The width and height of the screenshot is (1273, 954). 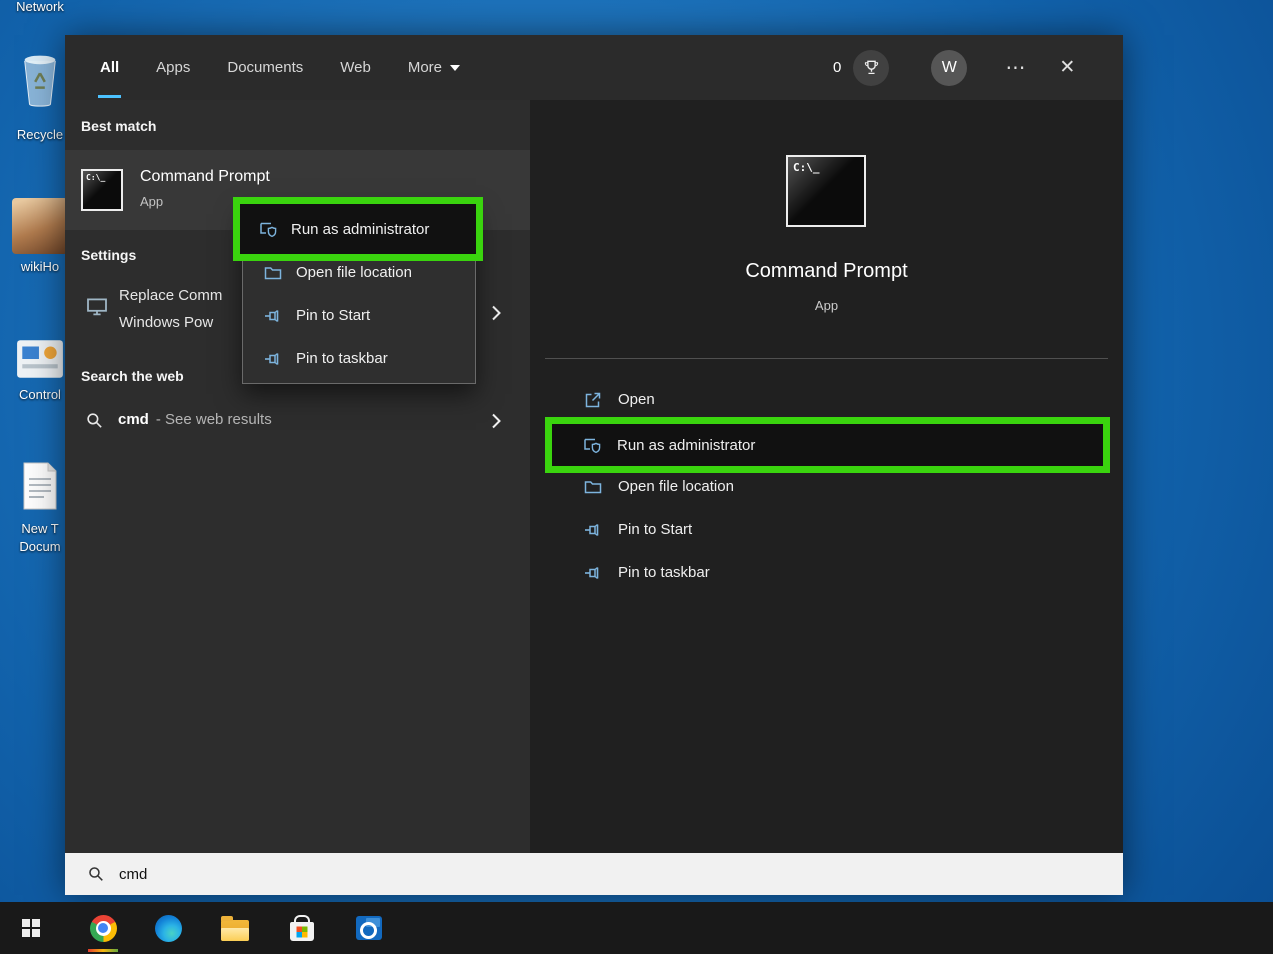 What do you see at coordinates (152, 201) in the screenshot?
I see `best-match-subtitle: App` at bounding box center [152, 201].